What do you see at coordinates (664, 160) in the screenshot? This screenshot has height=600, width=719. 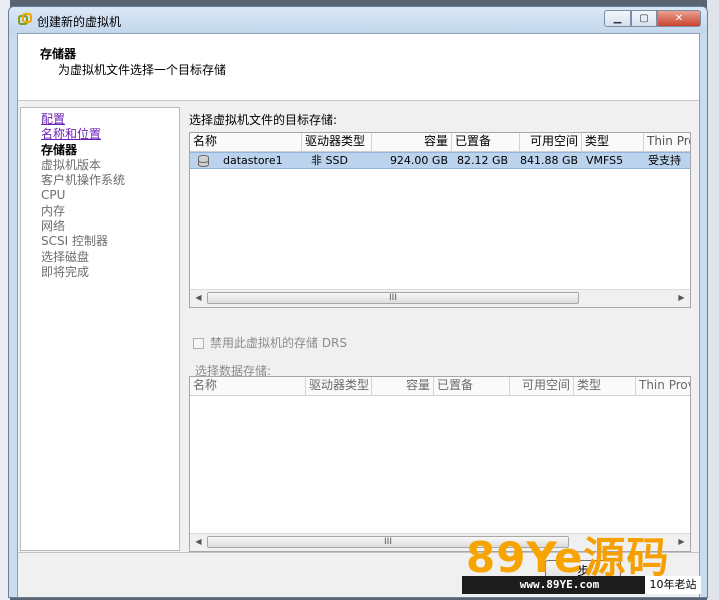 I see `cell-thin-provisioning: 受支持` at bounding box center [664, 160].